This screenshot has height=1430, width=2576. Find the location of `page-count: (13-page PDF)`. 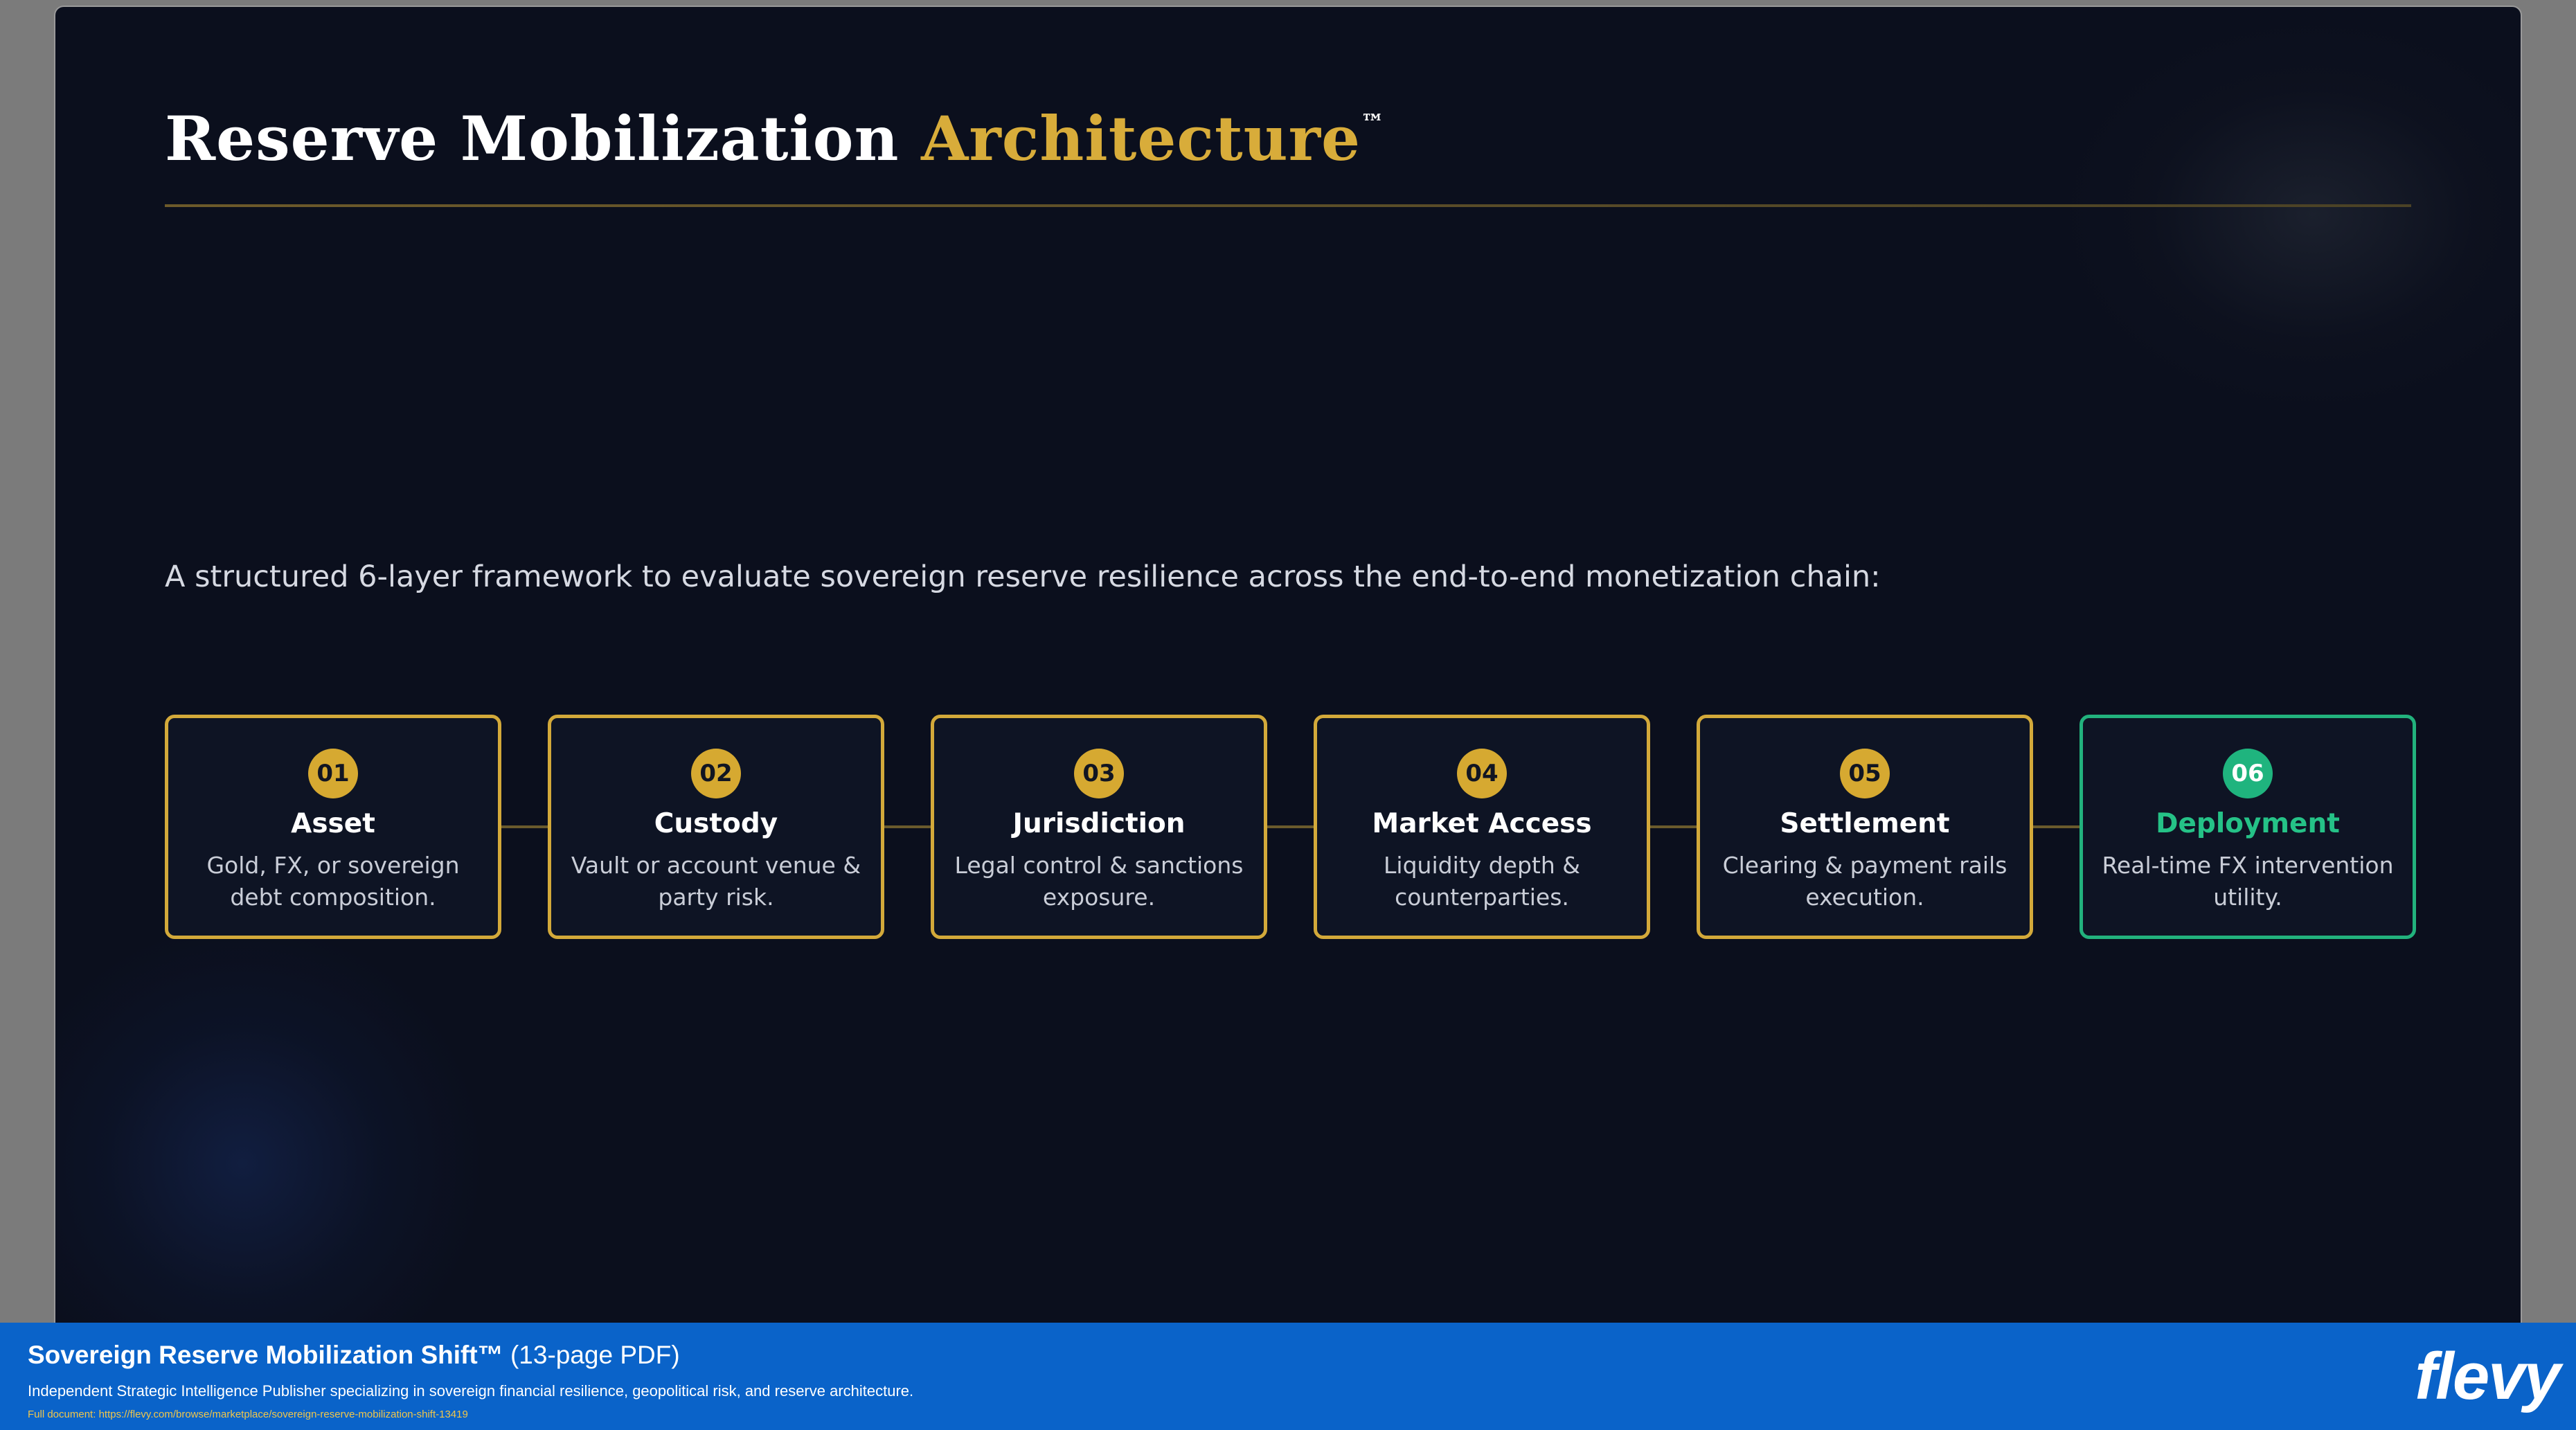

page-count: (13-page PDF) is located at coordinates (595, 1355).